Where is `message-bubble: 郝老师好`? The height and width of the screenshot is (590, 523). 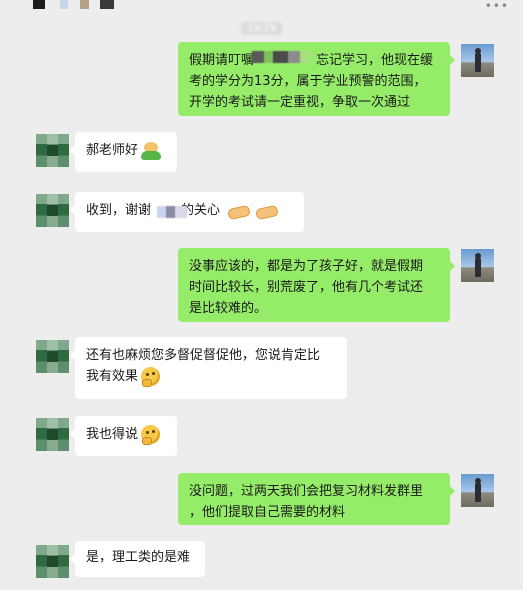 message-bubble: 郝老师好 is located at coordinates (123, 152).